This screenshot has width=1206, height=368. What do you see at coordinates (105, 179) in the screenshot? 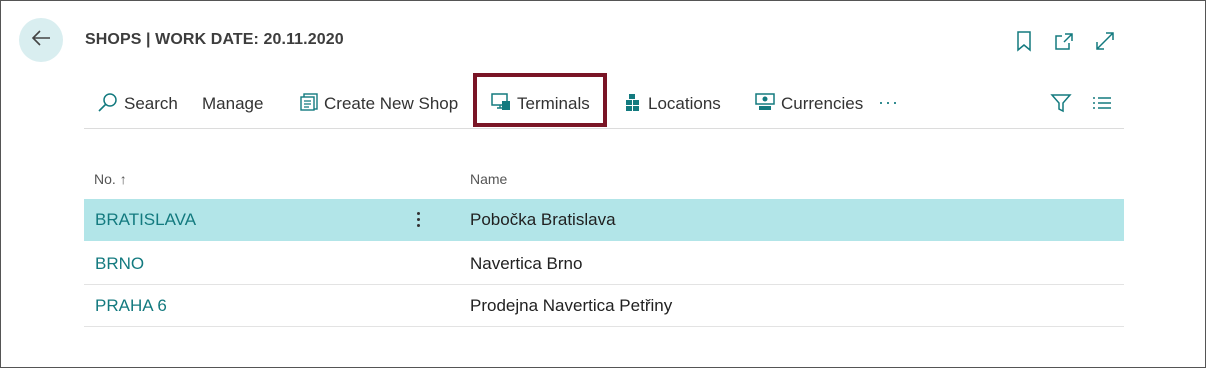
I see `column-no-label: No.` at bounding box center [105, 179].